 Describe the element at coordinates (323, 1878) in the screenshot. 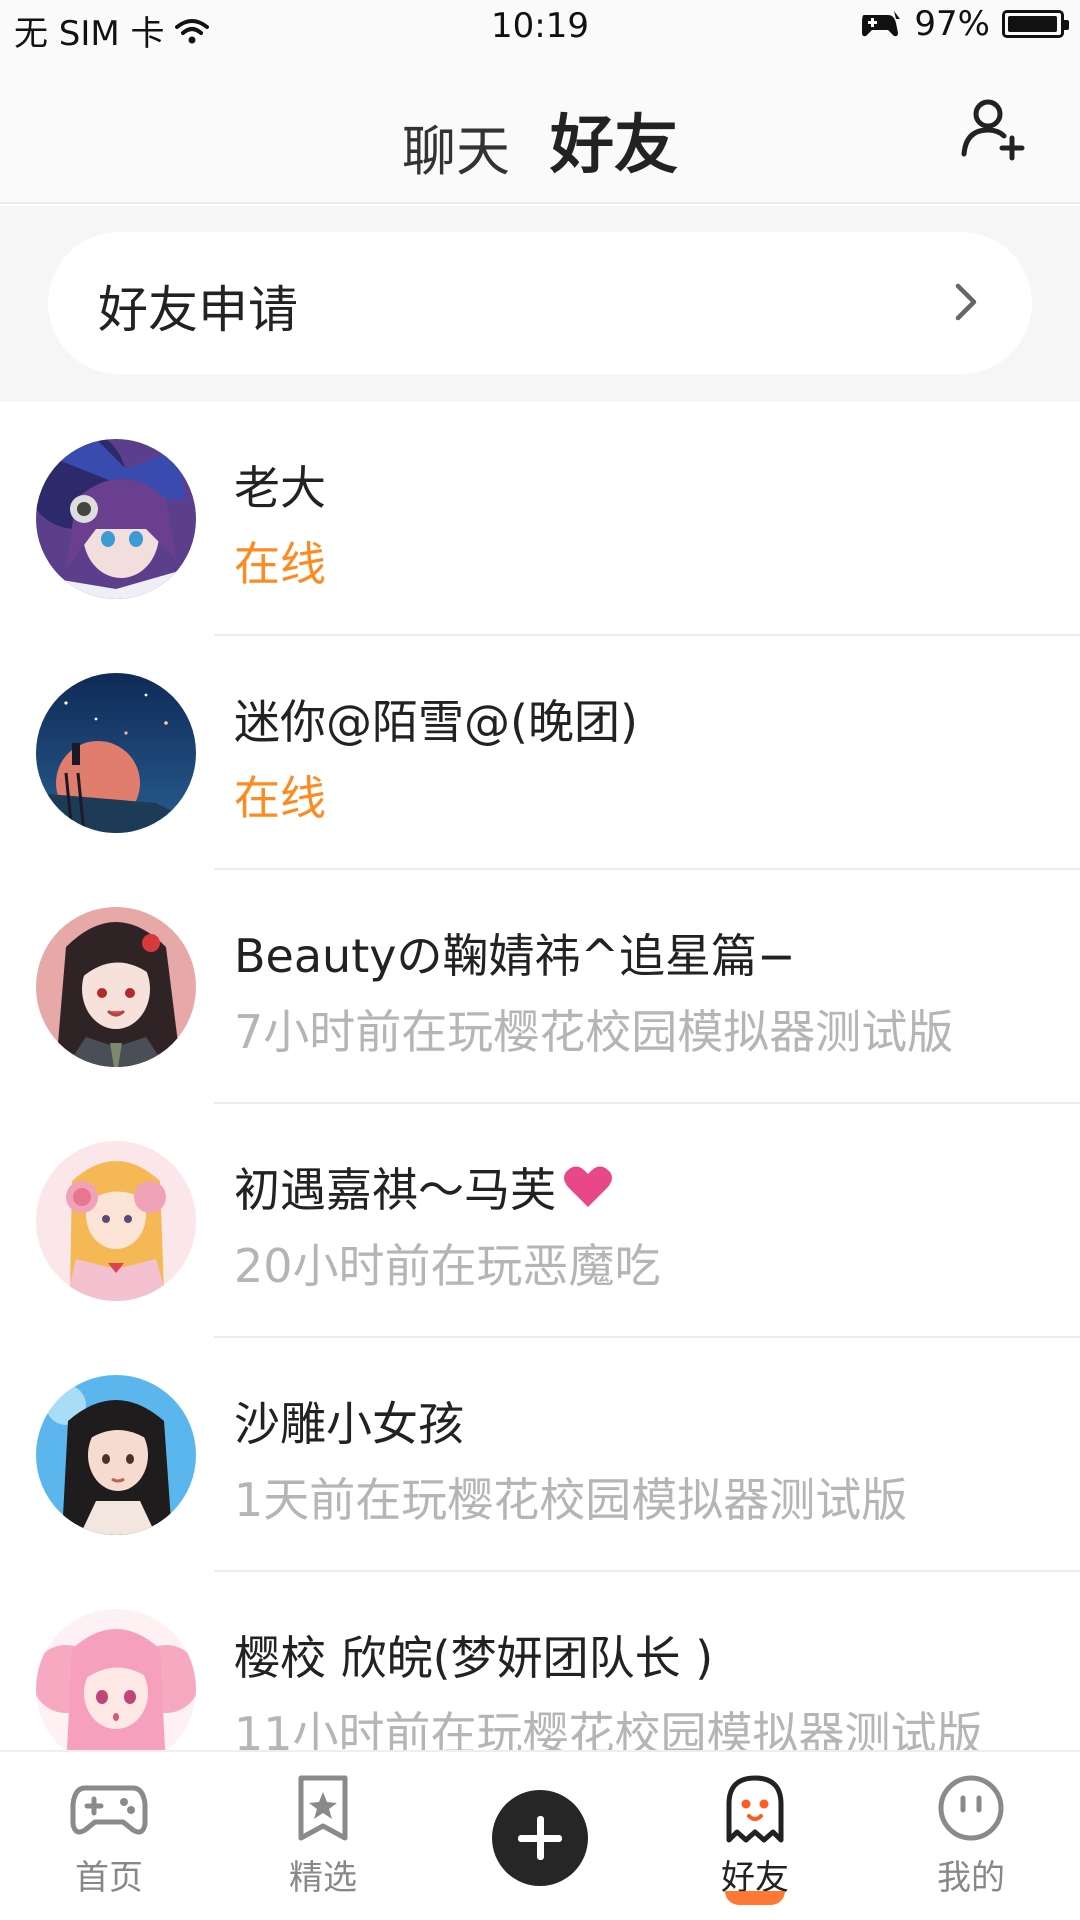

I see `nav-featured-label: 精选` at that location.